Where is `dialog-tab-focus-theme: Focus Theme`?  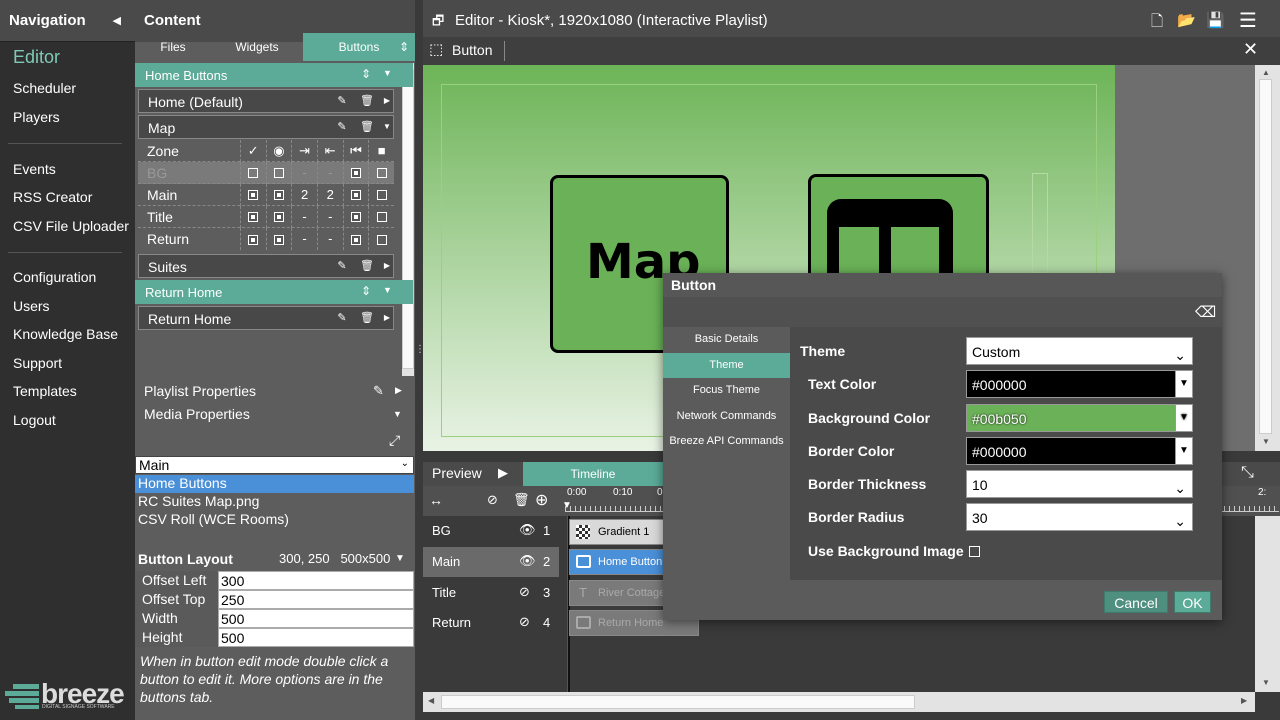
dialog-tab-focus-theme: Focus Theme is located at coordinates (726, 391).